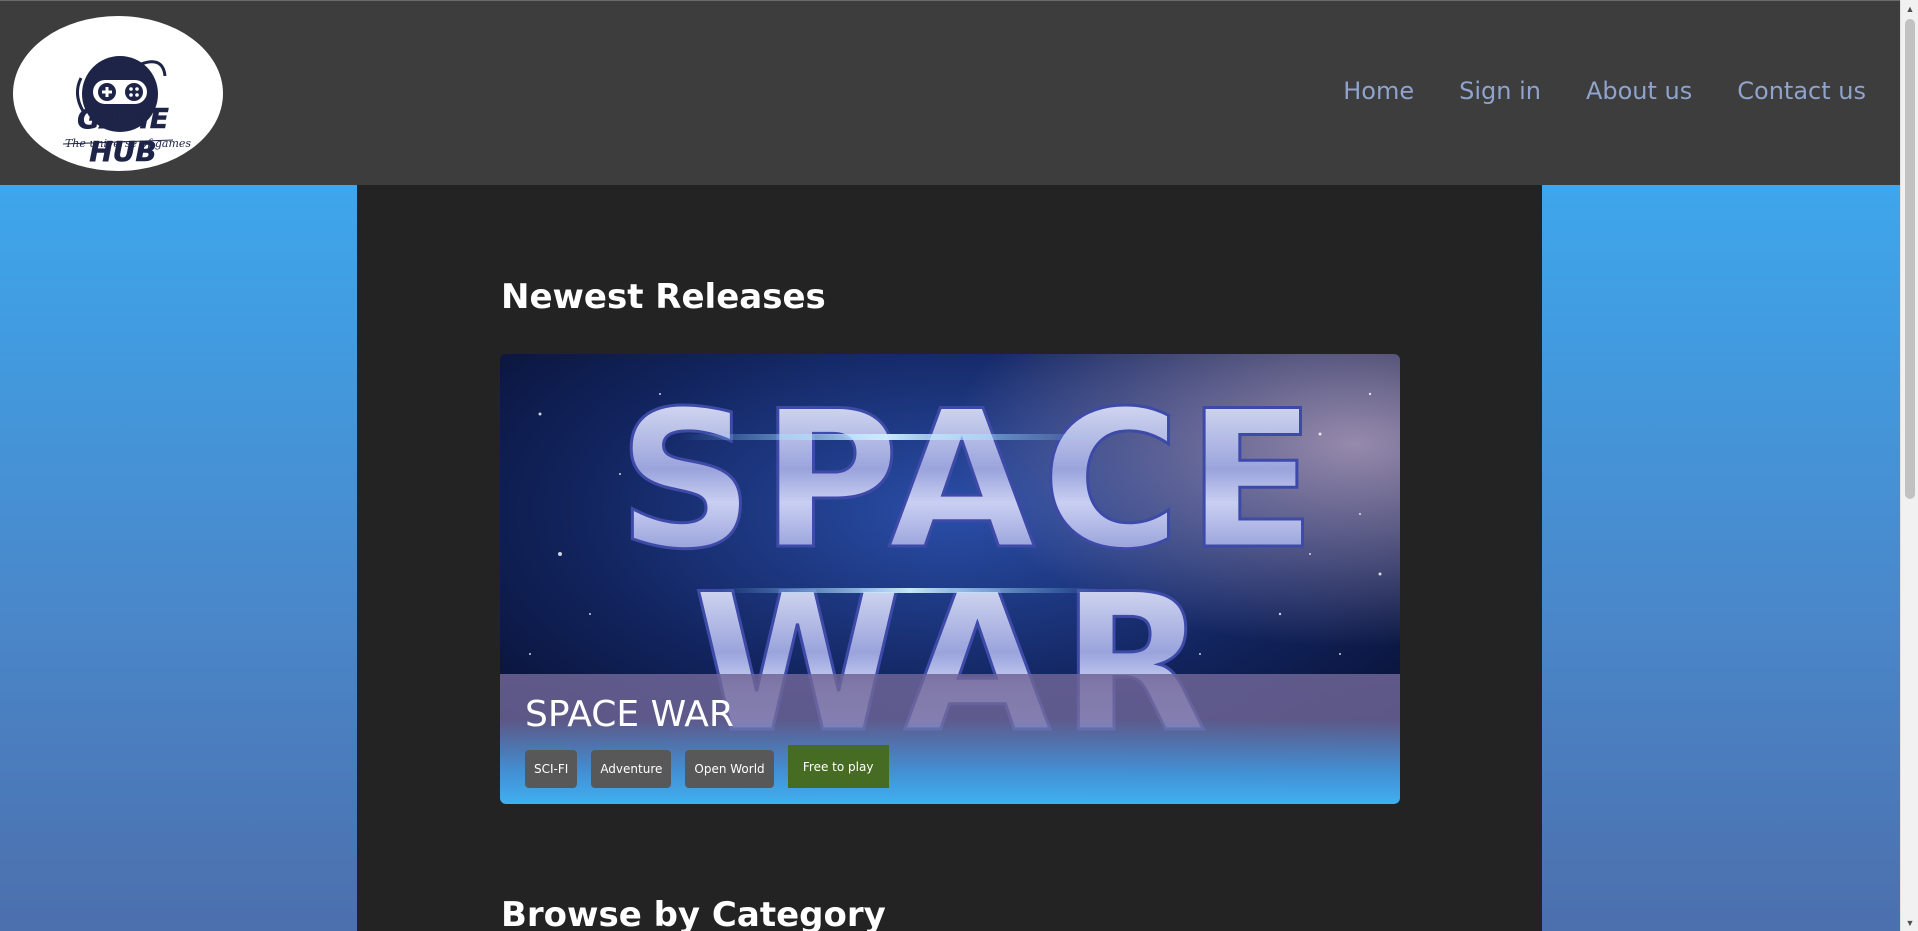 Image resolution: width=1918 pixels, height=931 pixels. I want to click on nav-sign-in: Sign in, so click(1500, 91).